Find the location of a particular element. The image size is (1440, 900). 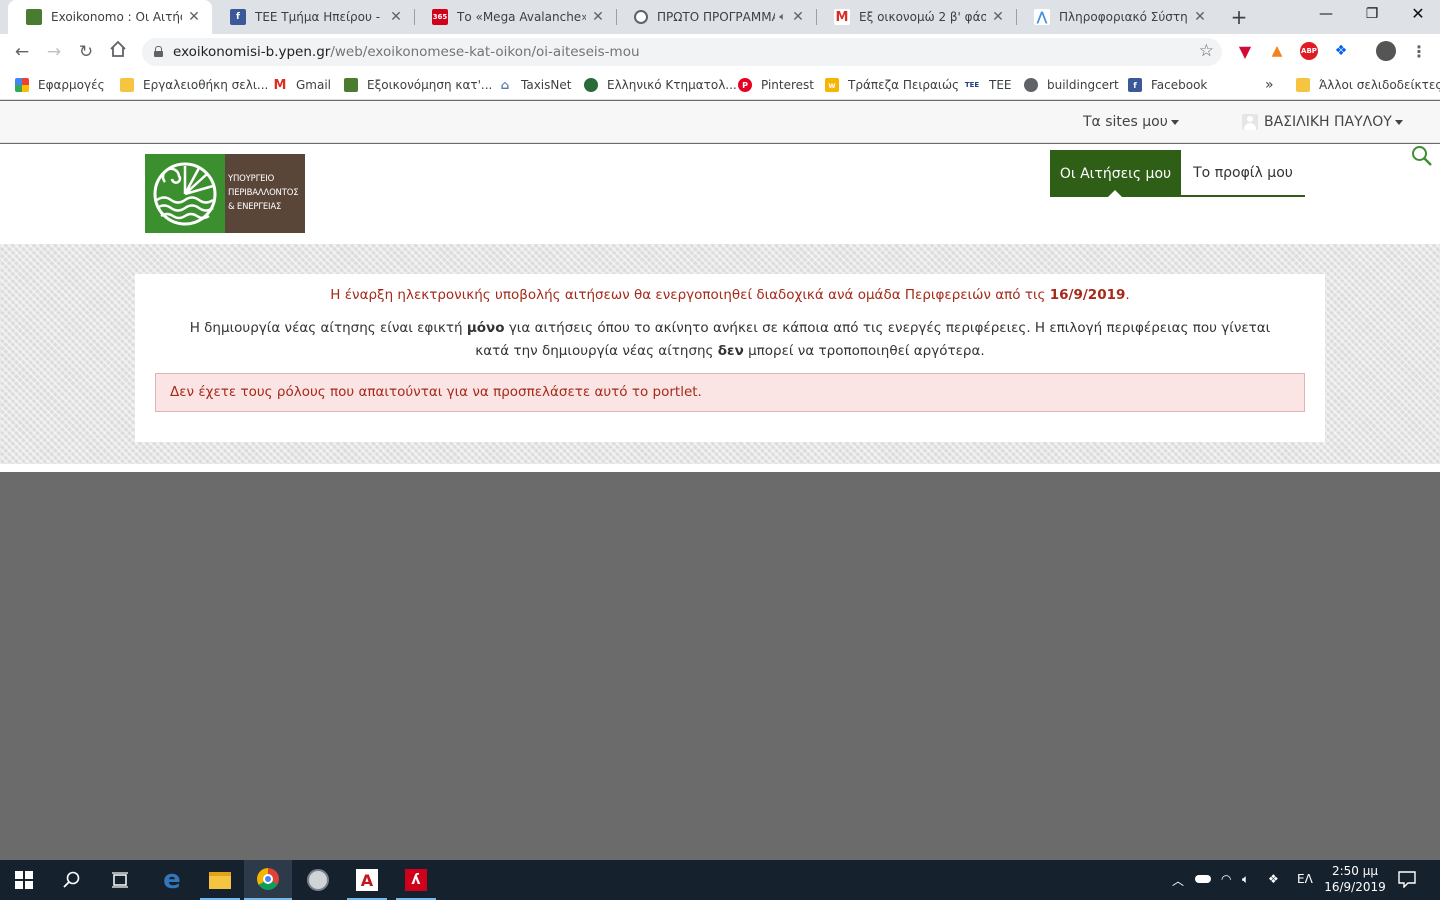

task-view-button is located at coordinates (120, 880).